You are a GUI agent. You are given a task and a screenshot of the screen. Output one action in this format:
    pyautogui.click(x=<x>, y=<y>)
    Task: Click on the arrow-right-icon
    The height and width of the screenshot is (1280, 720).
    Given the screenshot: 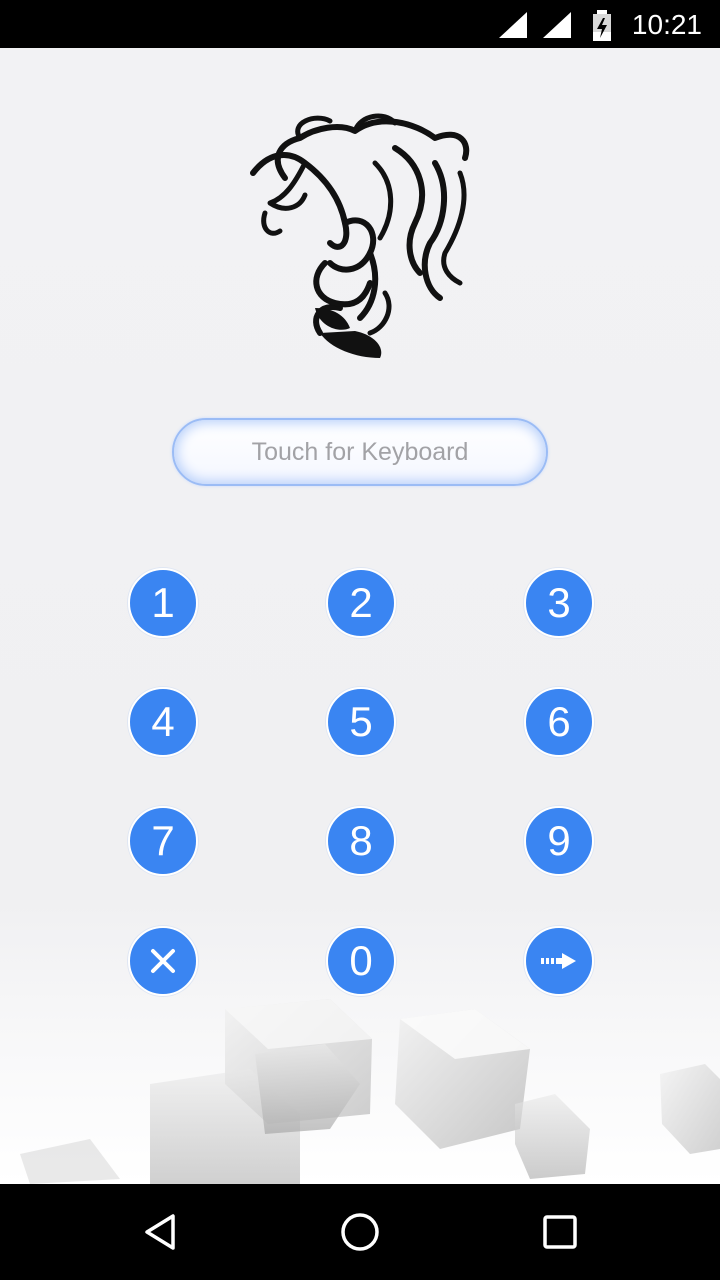 What is the action you would take?
    pyautogui.click(x=558, y=961)
    